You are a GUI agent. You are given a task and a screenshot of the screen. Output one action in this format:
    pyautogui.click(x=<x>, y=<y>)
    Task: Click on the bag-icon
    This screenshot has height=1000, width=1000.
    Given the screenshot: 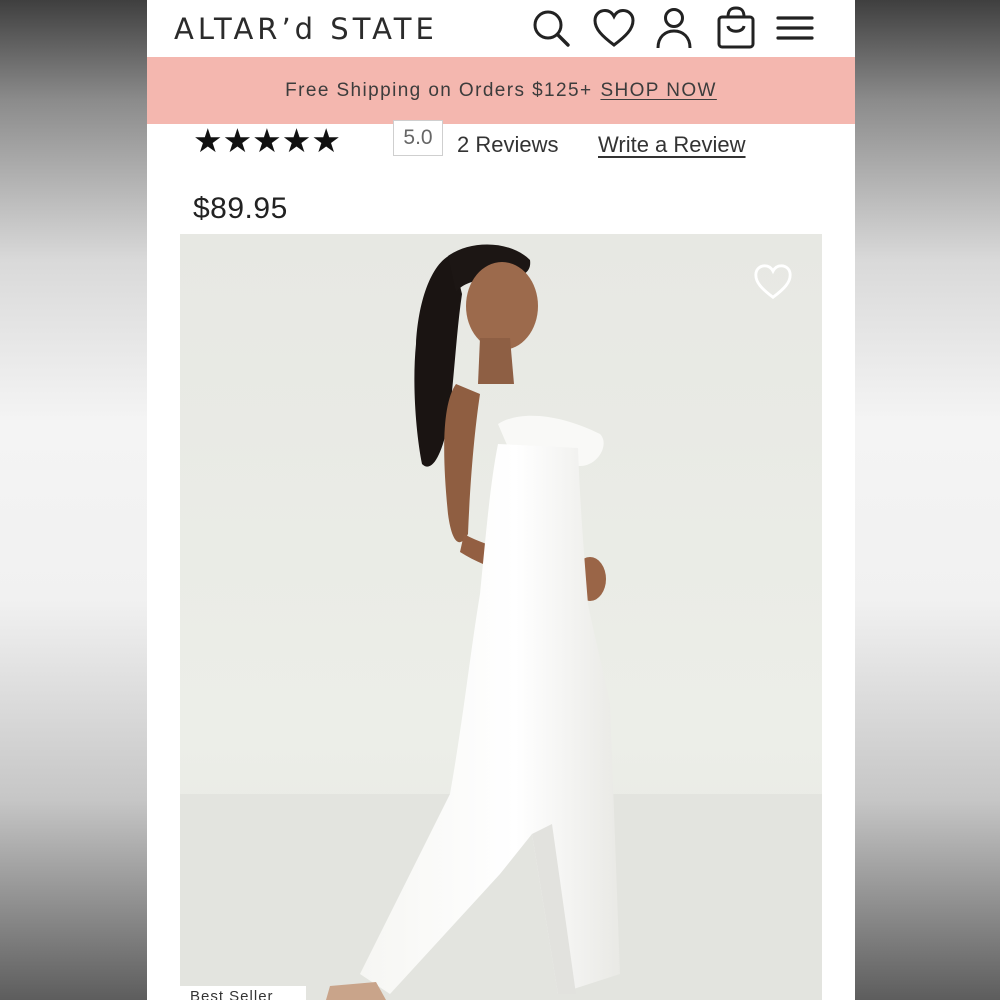 What is the action you would take?
    pyautogui.click(x=736, y=28)
    